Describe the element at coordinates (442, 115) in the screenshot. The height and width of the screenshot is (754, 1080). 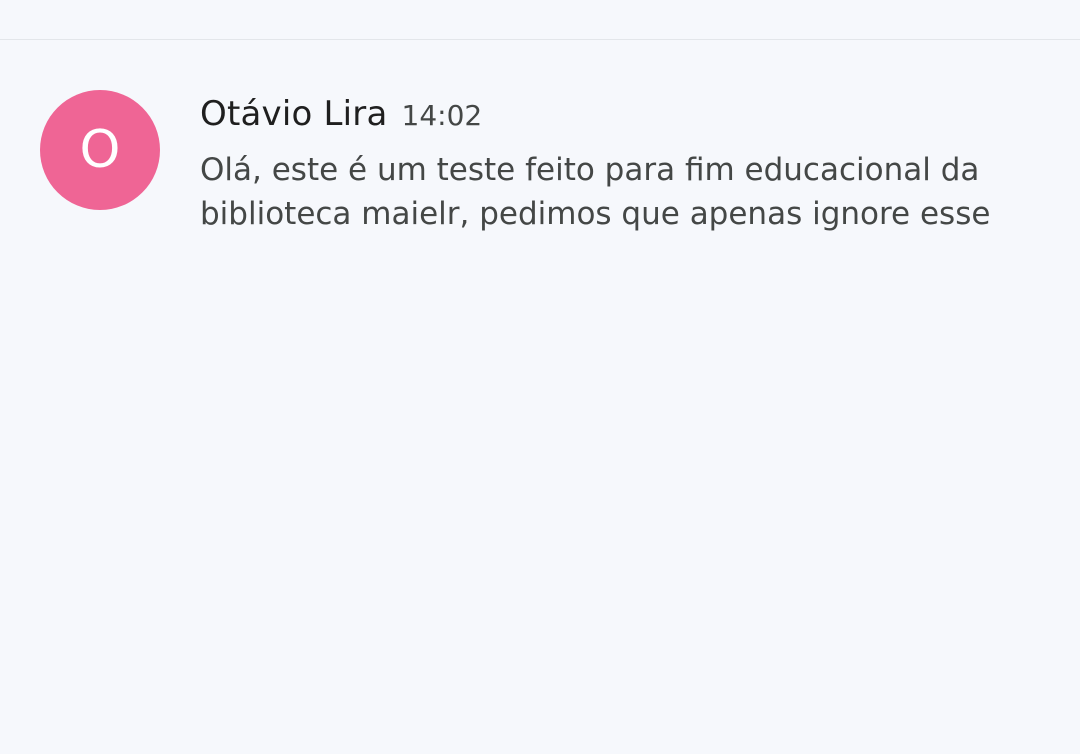
I see `message-time: 14:02` at that location.